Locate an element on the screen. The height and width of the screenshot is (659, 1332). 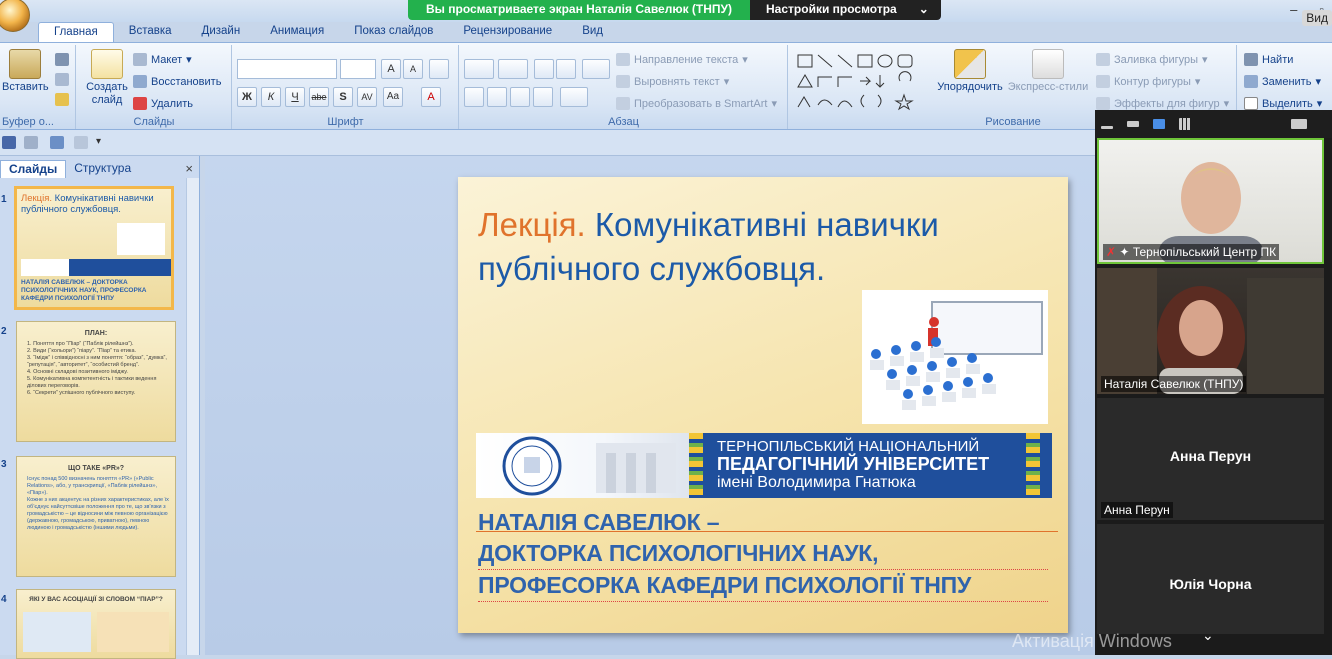
minimize-video-icon is located at coordinates (1107, 127).